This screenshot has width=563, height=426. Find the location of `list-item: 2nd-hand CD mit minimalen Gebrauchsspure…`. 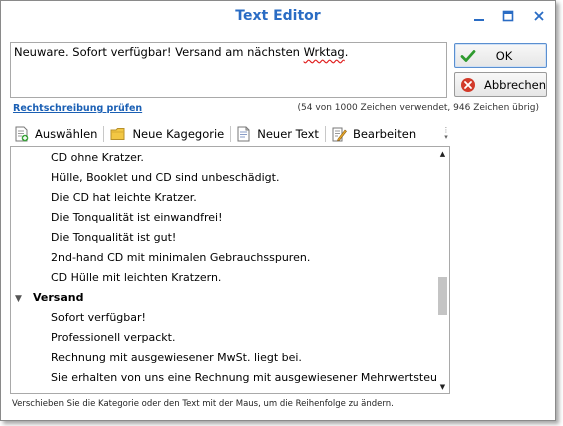

list-item: 2nd-hand CD mit minimalen Gebrauchsspure… is located at coordinates (180, 258).